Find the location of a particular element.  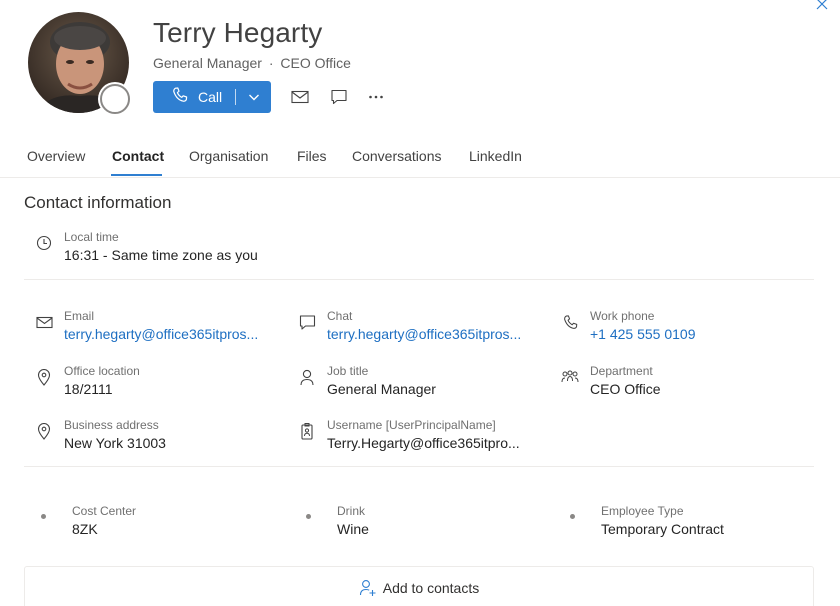

department-label: Department is located at coordinates (621, 371).